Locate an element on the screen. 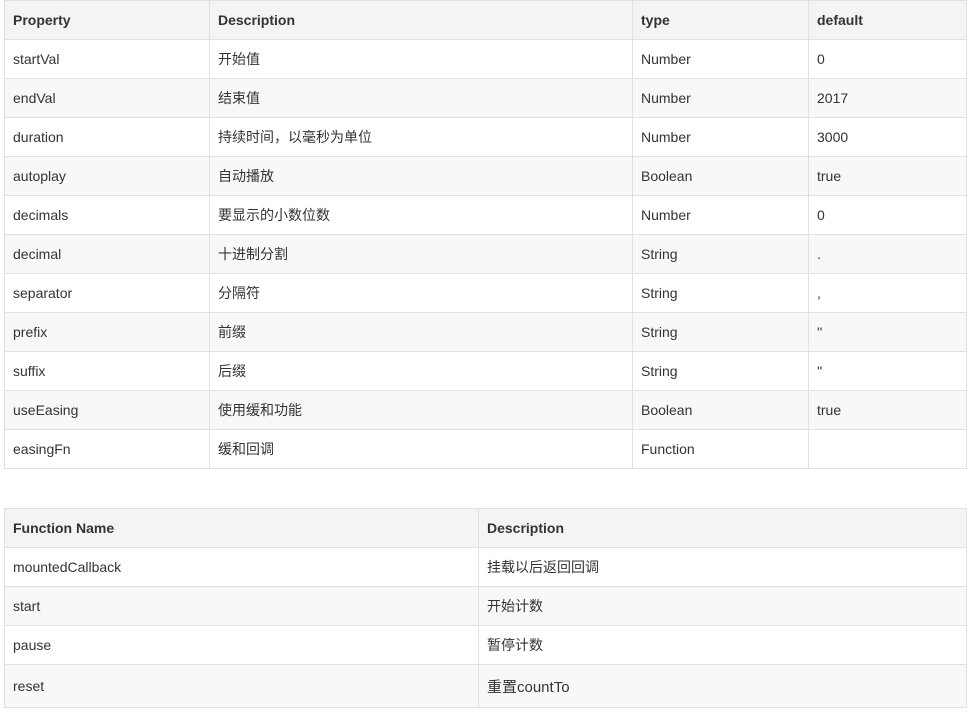 This screenshot has width=978, height=722. function-description-cell: 开始计数 is located at coordinates (722, 606).